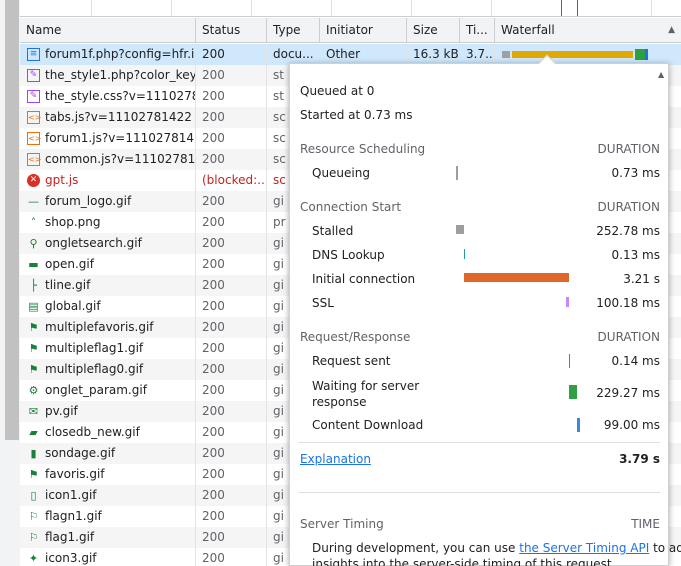 The height and width of the screenshot is (566, 681). What do you see at coordinates (628, 303) in the screenshot?
I see `ssl-value: 100.18 ms` at bounding box center [628, 303].